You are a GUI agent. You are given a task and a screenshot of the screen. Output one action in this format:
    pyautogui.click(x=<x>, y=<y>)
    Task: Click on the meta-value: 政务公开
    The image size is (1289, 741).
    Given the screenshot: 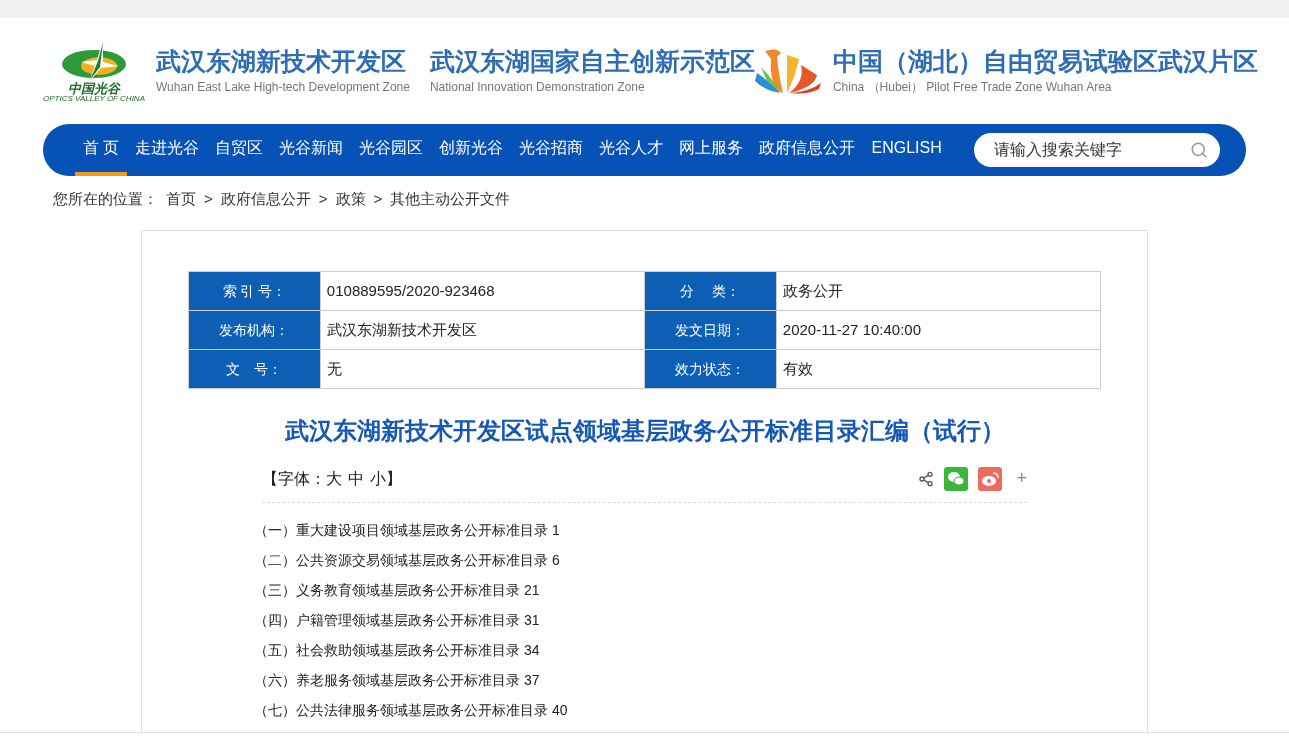 What is the action you would take?
    pyautogui.click(x=938, y=291)
    